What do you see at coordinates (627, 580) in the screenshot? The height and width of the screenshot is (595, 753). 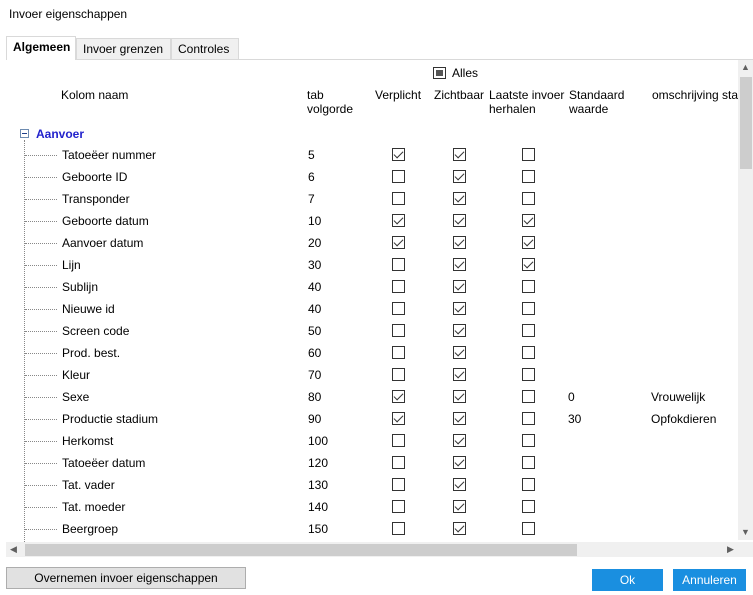 I see `ok-button: Ok` at bounding box center [627, 580].